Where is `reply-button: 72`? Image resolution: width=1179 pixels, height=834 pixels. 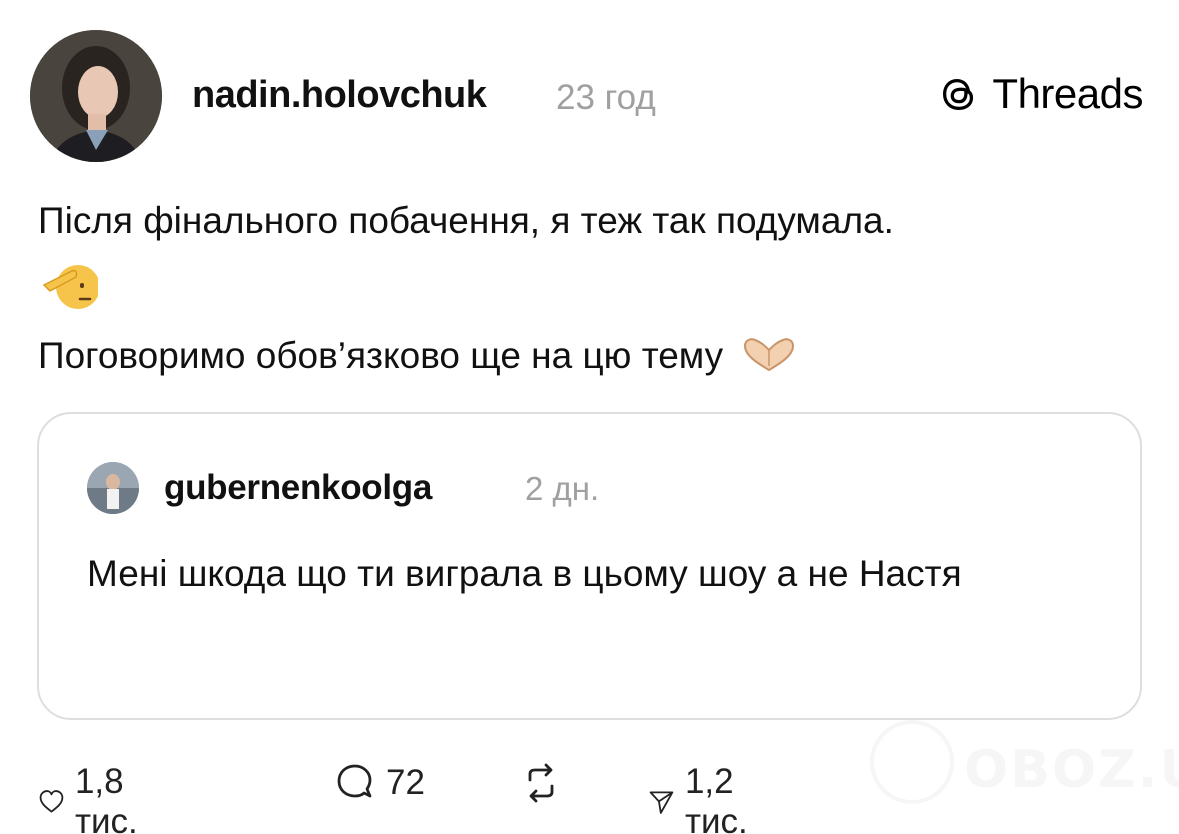 reply-button: 72 is located at coordinates (379, 783).